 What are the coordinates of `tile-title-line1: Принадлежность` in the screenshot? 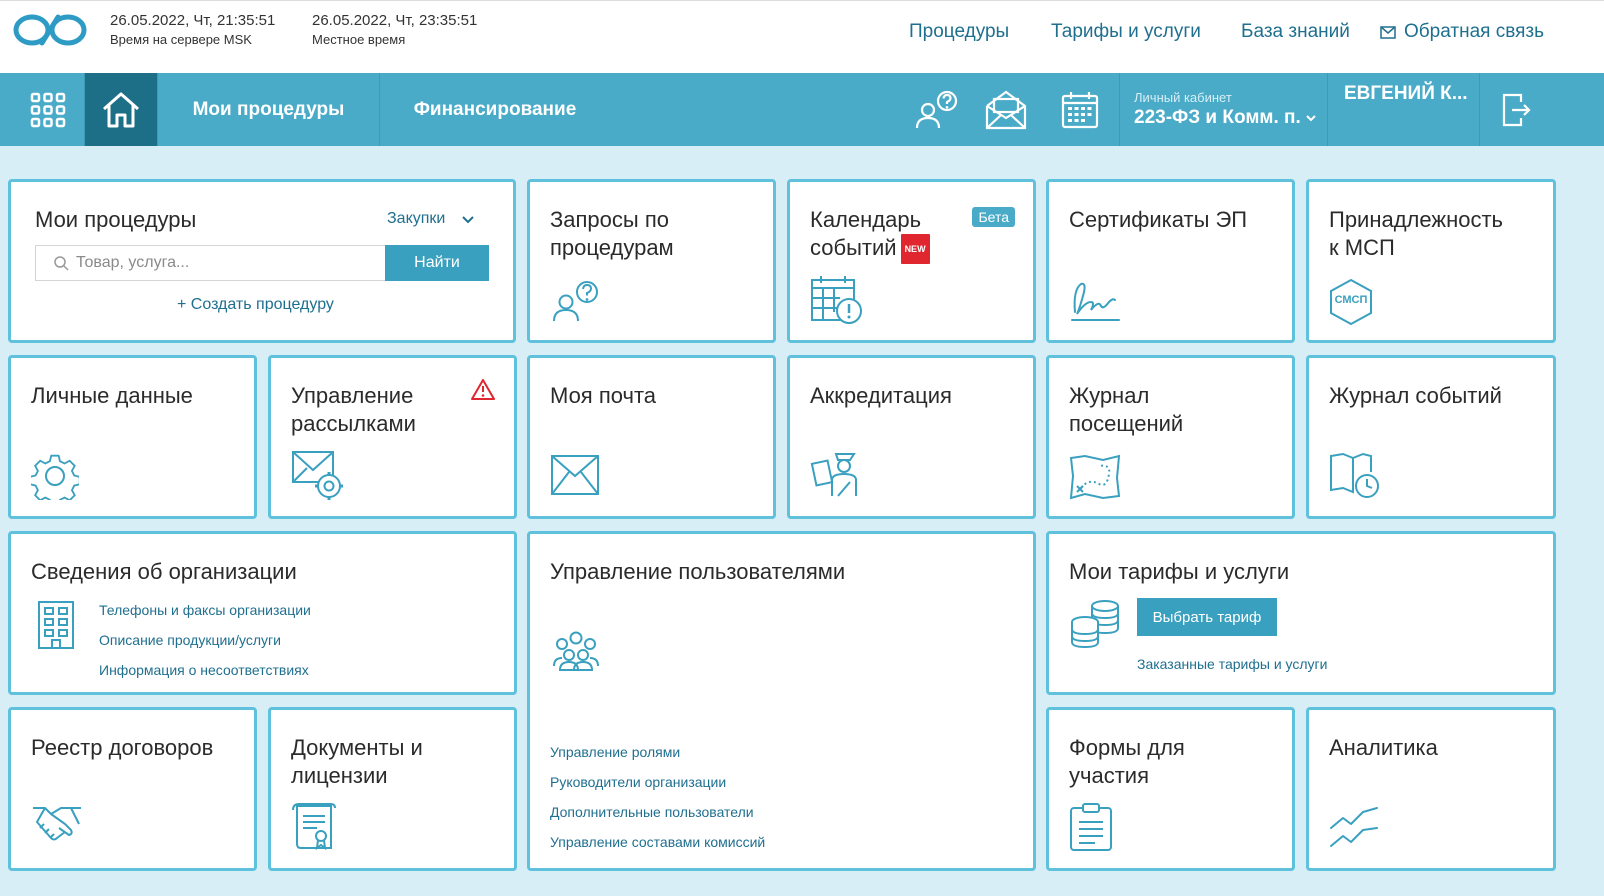 It's located at (1416, 219).